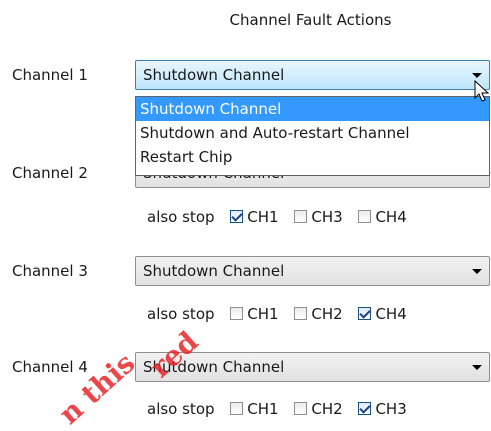 This screenshot has width=491, height=431. I want to click on channel-3-stop-ch4: CH4, so click(382, 313).